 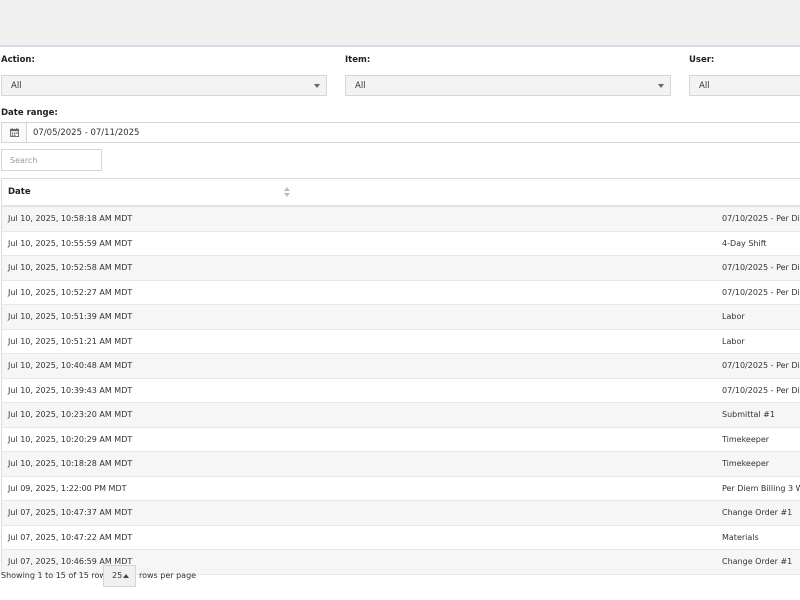 What do you see at coordinates (70, 537) in the screenshot?
I see `row-date: Jul 07, 2025, 10:47:22 AM MDT` at bounding box center [70, 537].